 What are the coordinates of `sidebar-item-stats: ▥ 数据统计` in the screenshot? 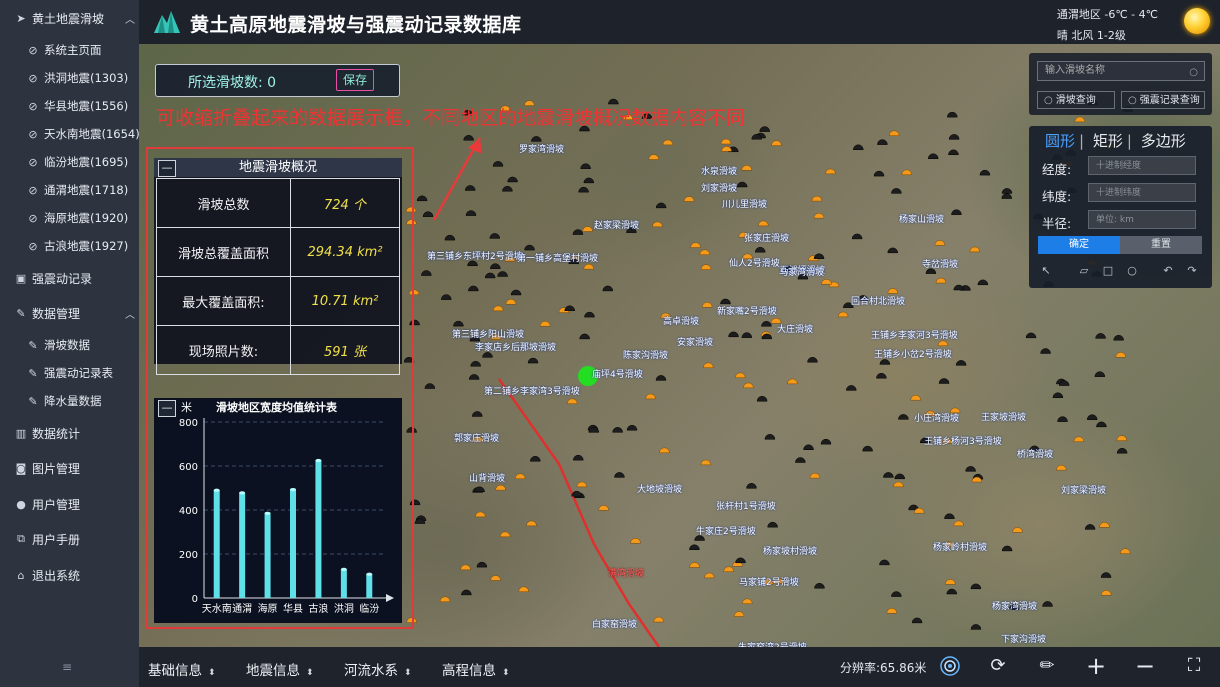 It's located at (76, 433).